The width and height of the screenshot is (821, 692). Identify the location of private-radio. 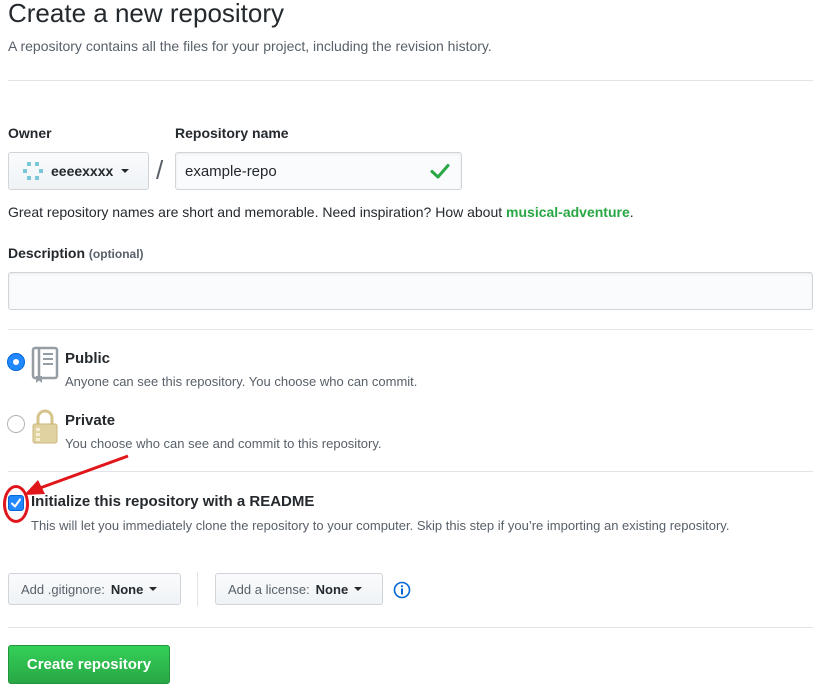
(16, 424).